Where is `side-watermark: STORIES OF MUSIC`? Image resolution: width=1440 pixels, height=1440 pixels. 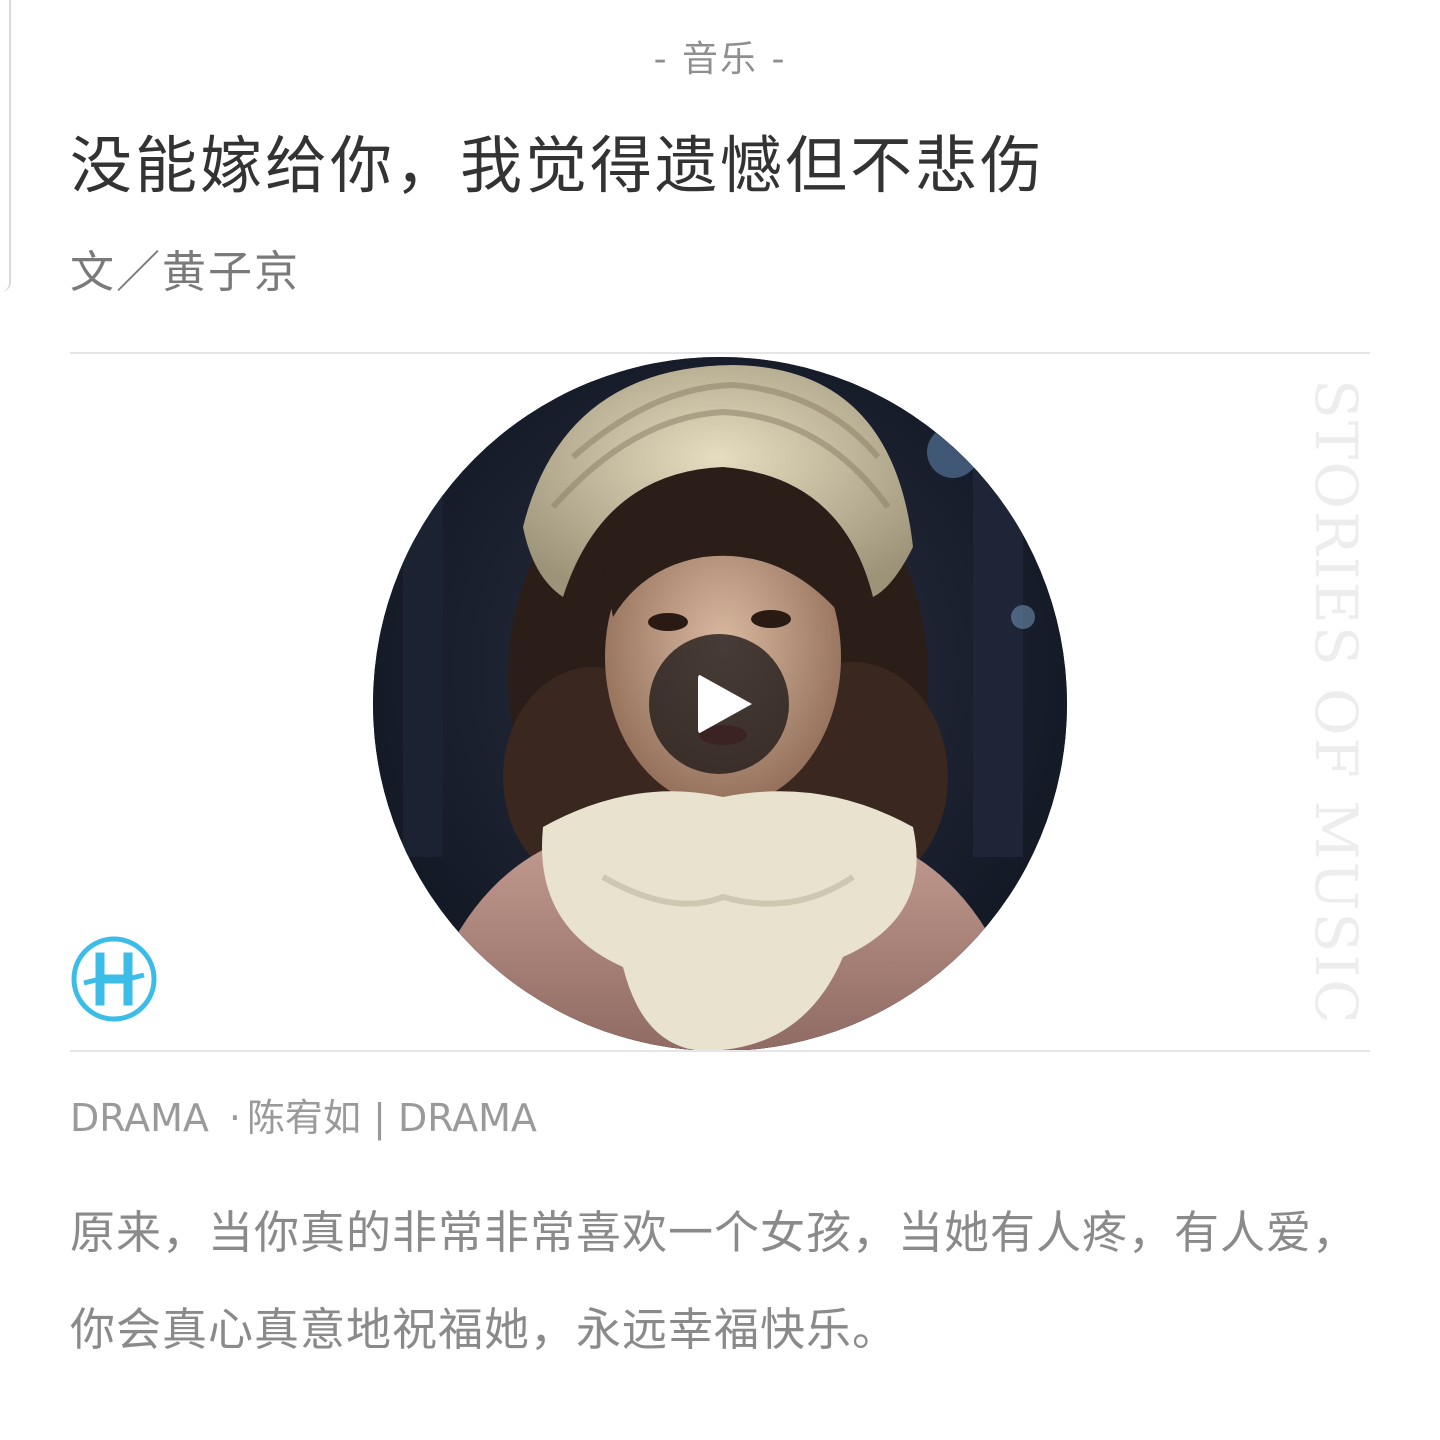
side-watermark: STORIES OF MUSIC is located at coordinates (1336, 702).